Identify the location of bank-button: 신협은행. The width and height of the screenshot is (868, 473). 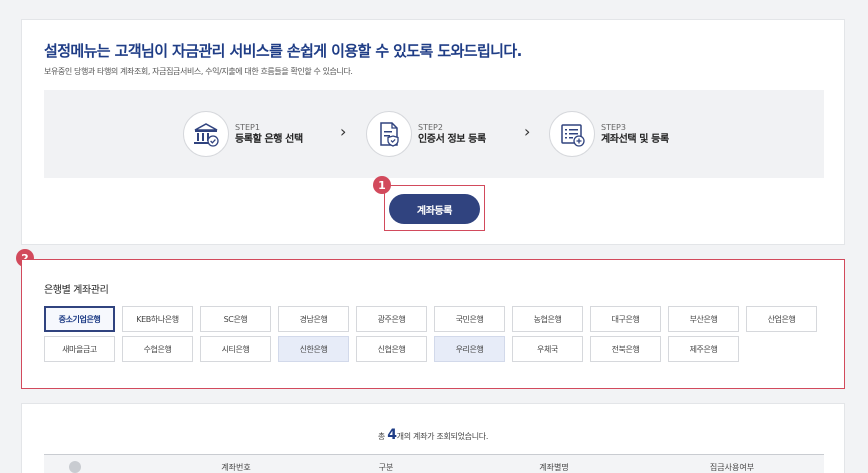
(391, 349).